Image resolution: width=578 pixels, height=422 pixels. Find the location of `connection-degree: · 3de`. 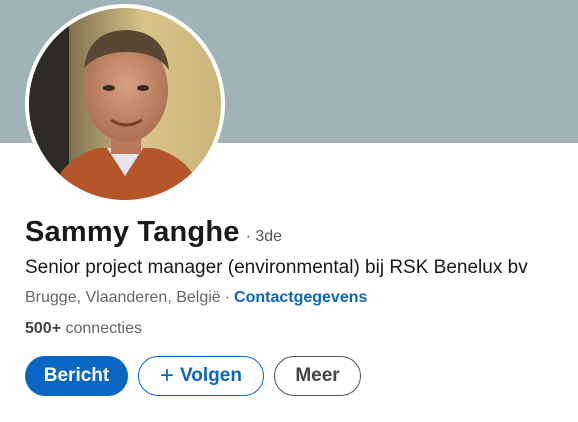

connection-degree: · 3de is located at coordinates (264, 236).